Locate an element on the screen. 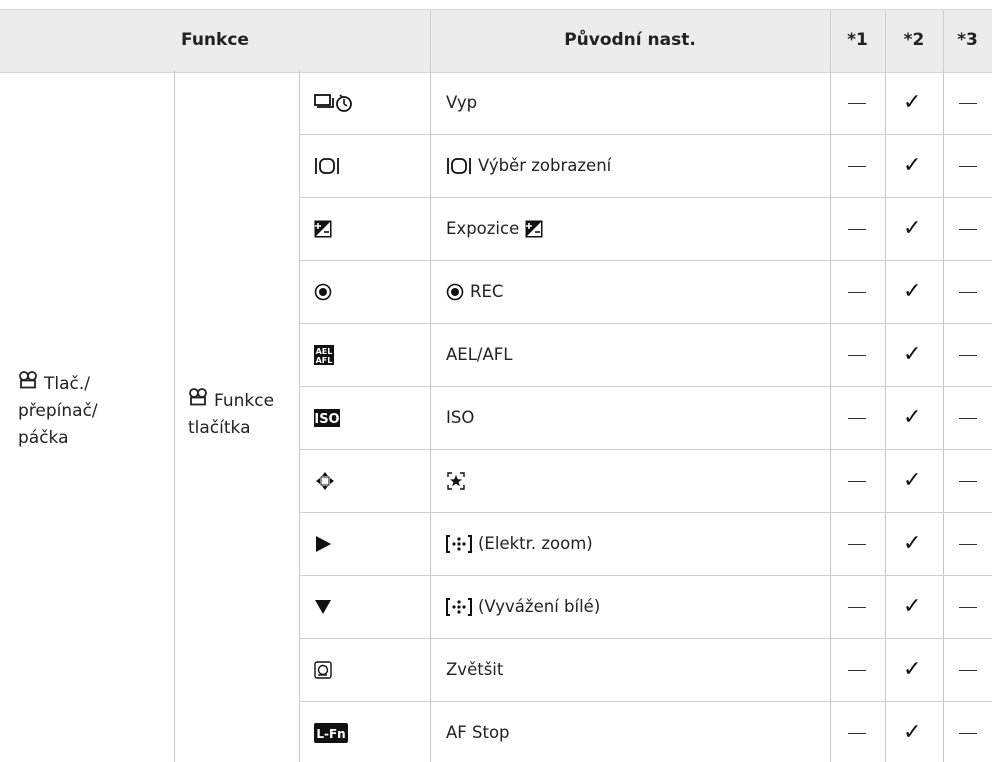 Image resolution: width=992 pixels, height=762 pixels. default-value-cell: Expozice is located at coordinates (497, 229).